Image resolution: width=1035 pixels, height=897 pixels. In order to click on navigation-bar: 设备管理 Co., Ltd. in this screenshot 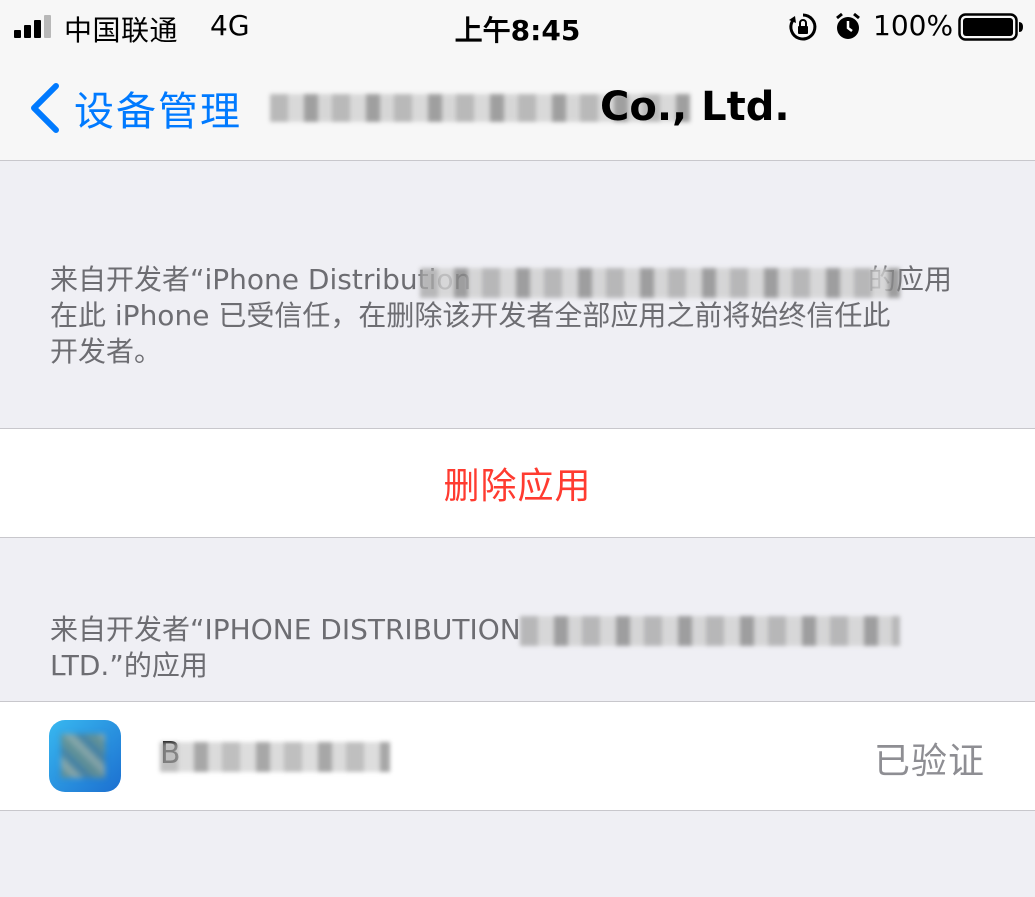, I will do `click(517, 107)`.